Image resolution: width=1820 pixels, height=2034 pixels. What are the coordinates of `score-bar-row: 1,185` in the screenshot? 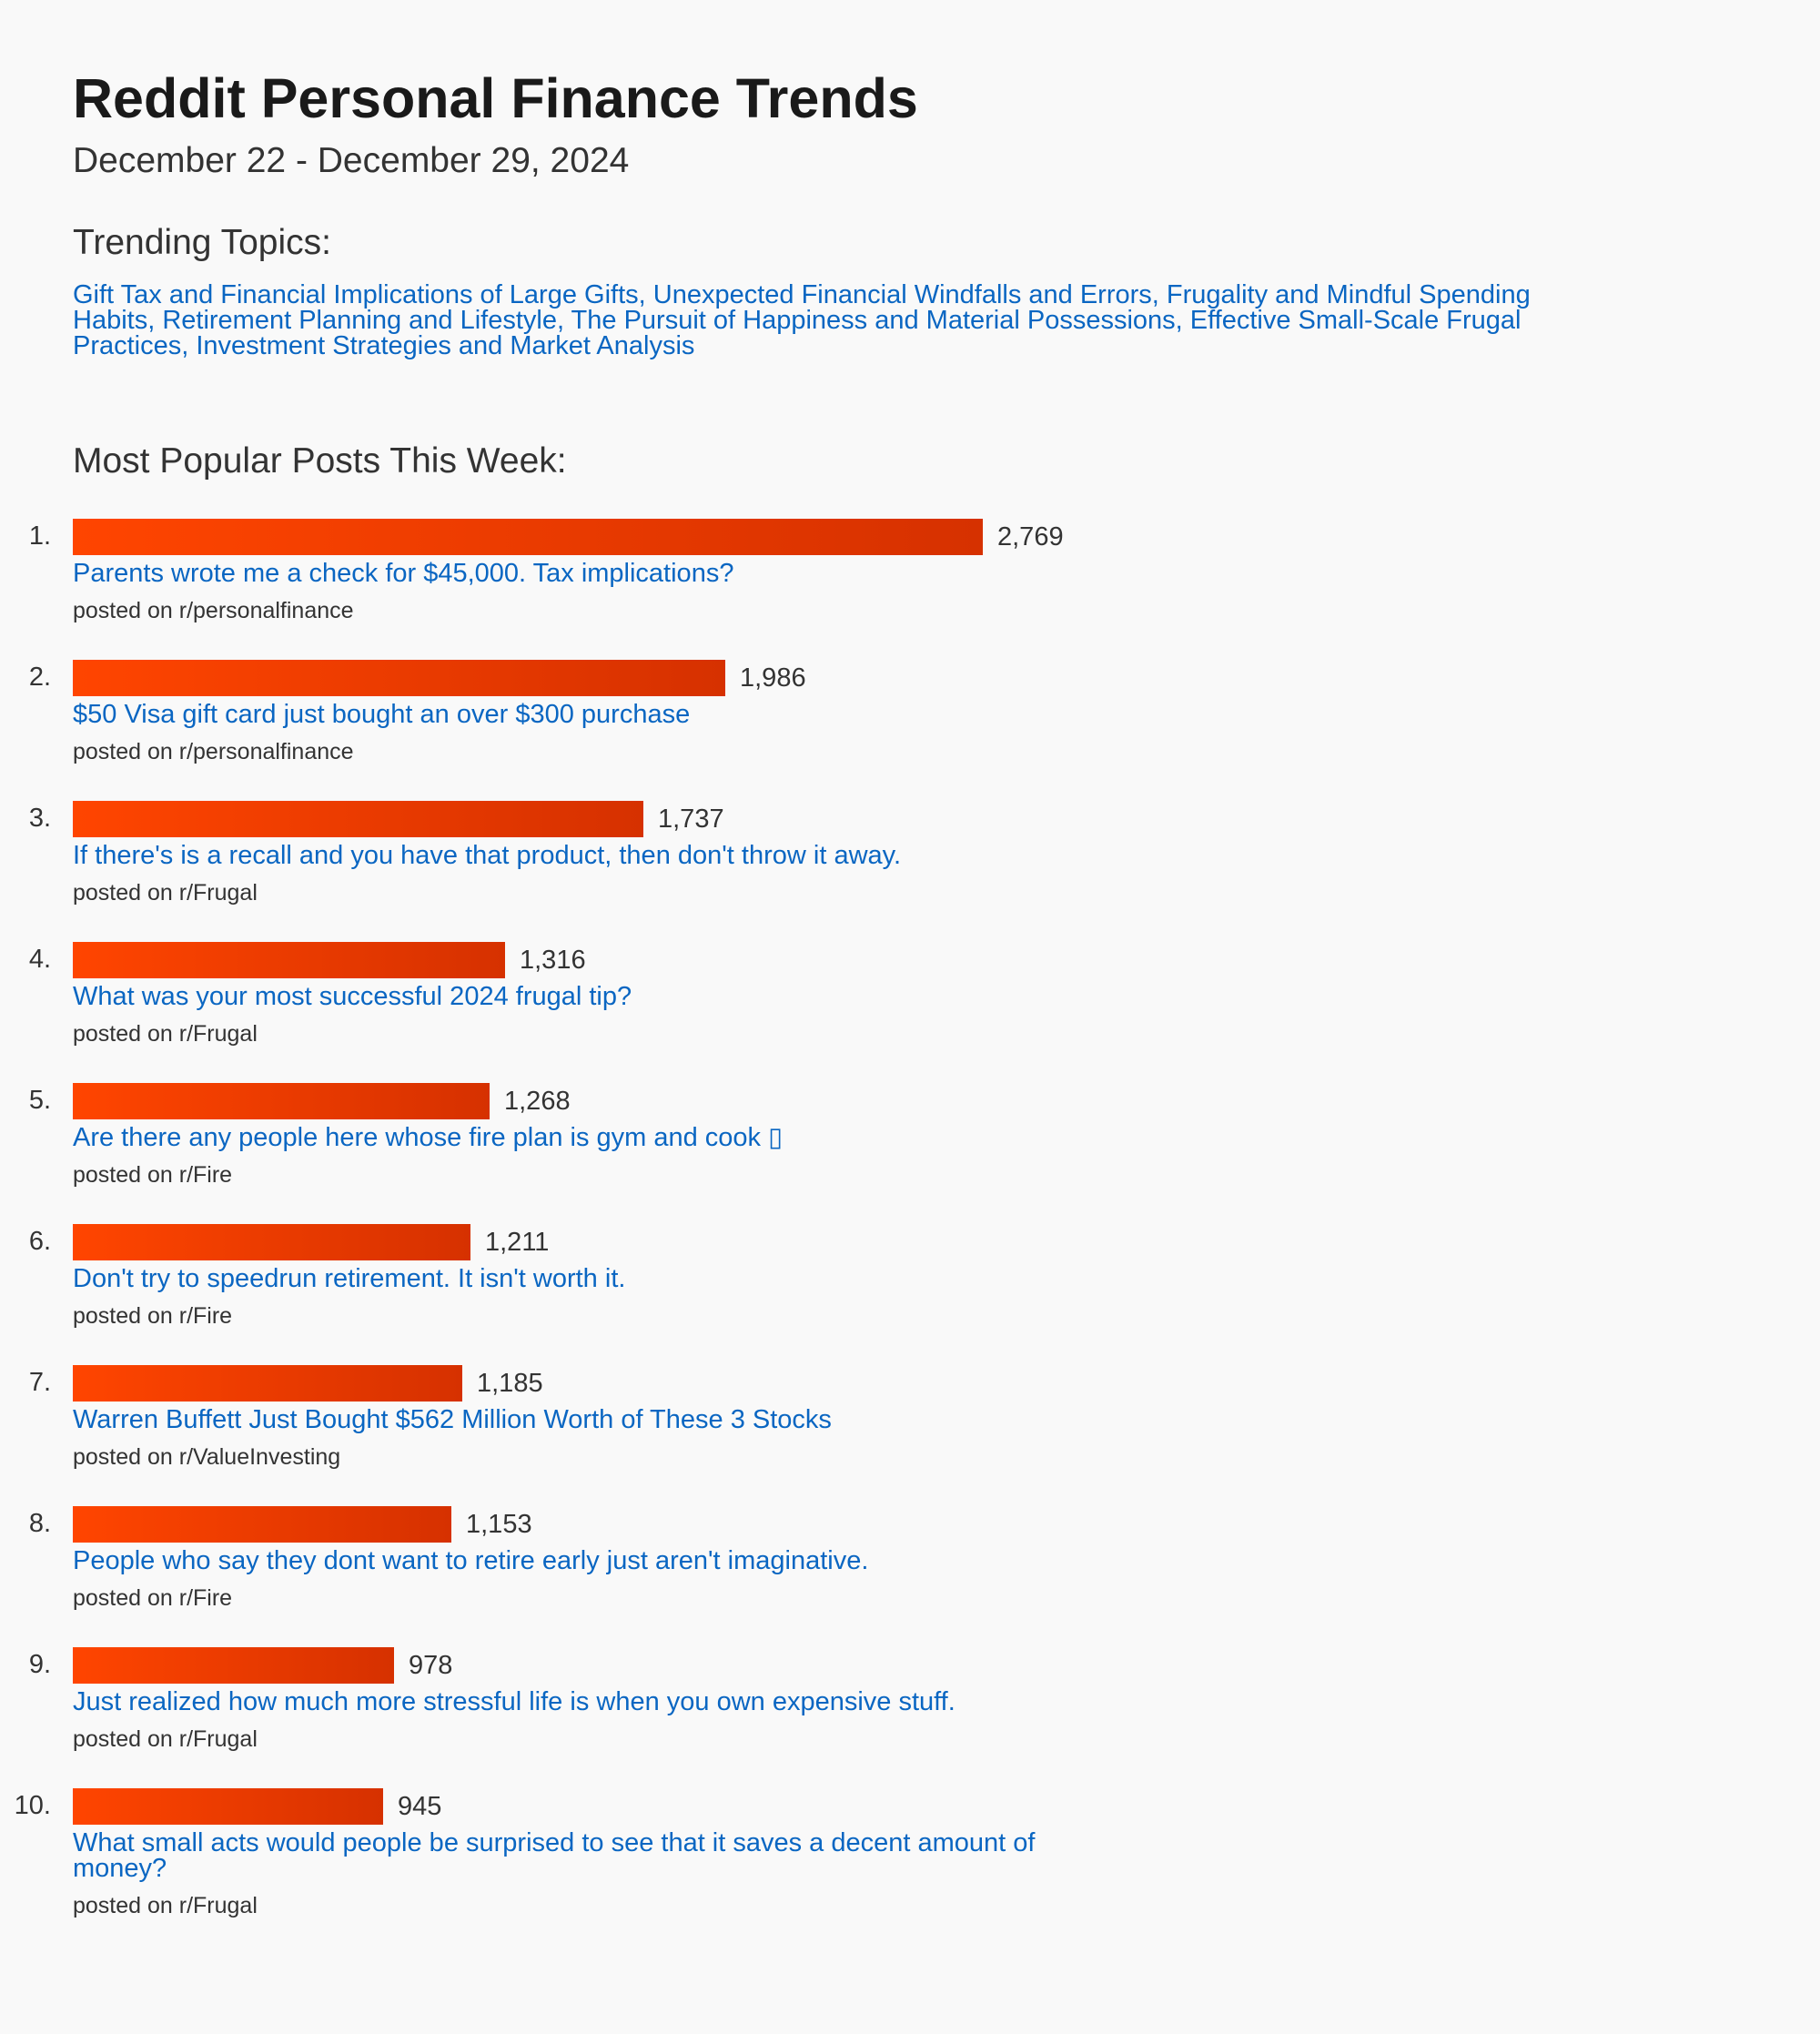 It's located at (308, 1383).